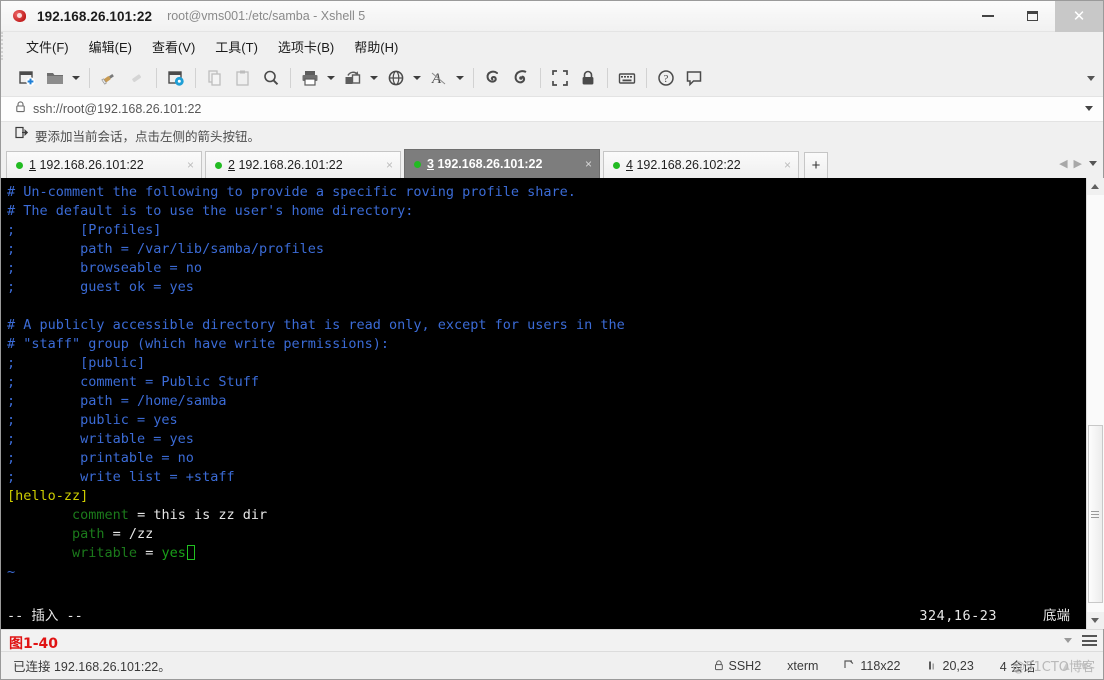 This screenshot has width=1104, height=680. Describe the element at coordinates (627, 78) in the screenshot. I see `keyboard-icon` at that location.